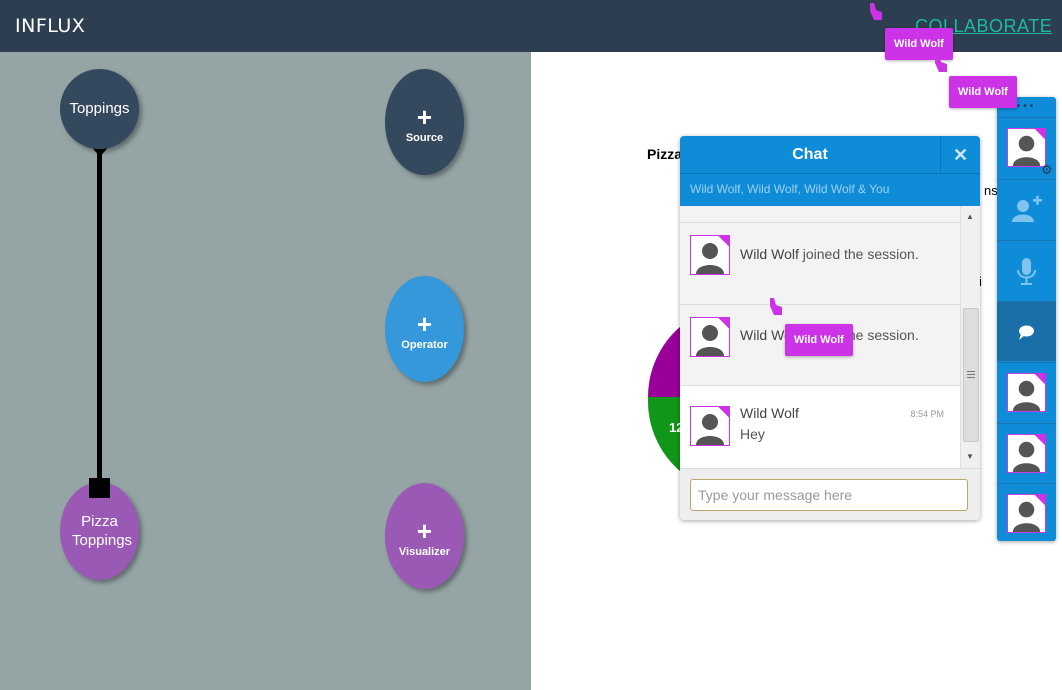  I want to click on chat-message-text: Wild Wolf joined the session., so click(829, 254).